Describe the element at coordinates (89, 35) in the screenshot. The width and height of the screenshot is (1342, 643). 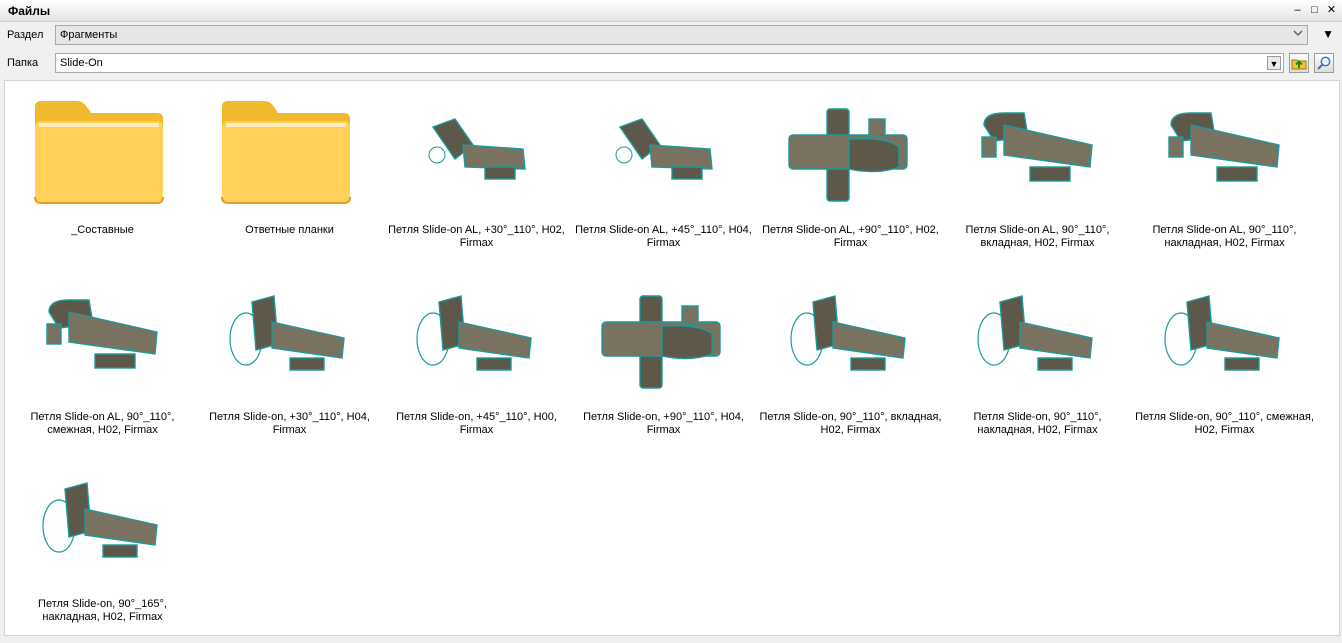
I see `section-value: Фрагменты` at that location.